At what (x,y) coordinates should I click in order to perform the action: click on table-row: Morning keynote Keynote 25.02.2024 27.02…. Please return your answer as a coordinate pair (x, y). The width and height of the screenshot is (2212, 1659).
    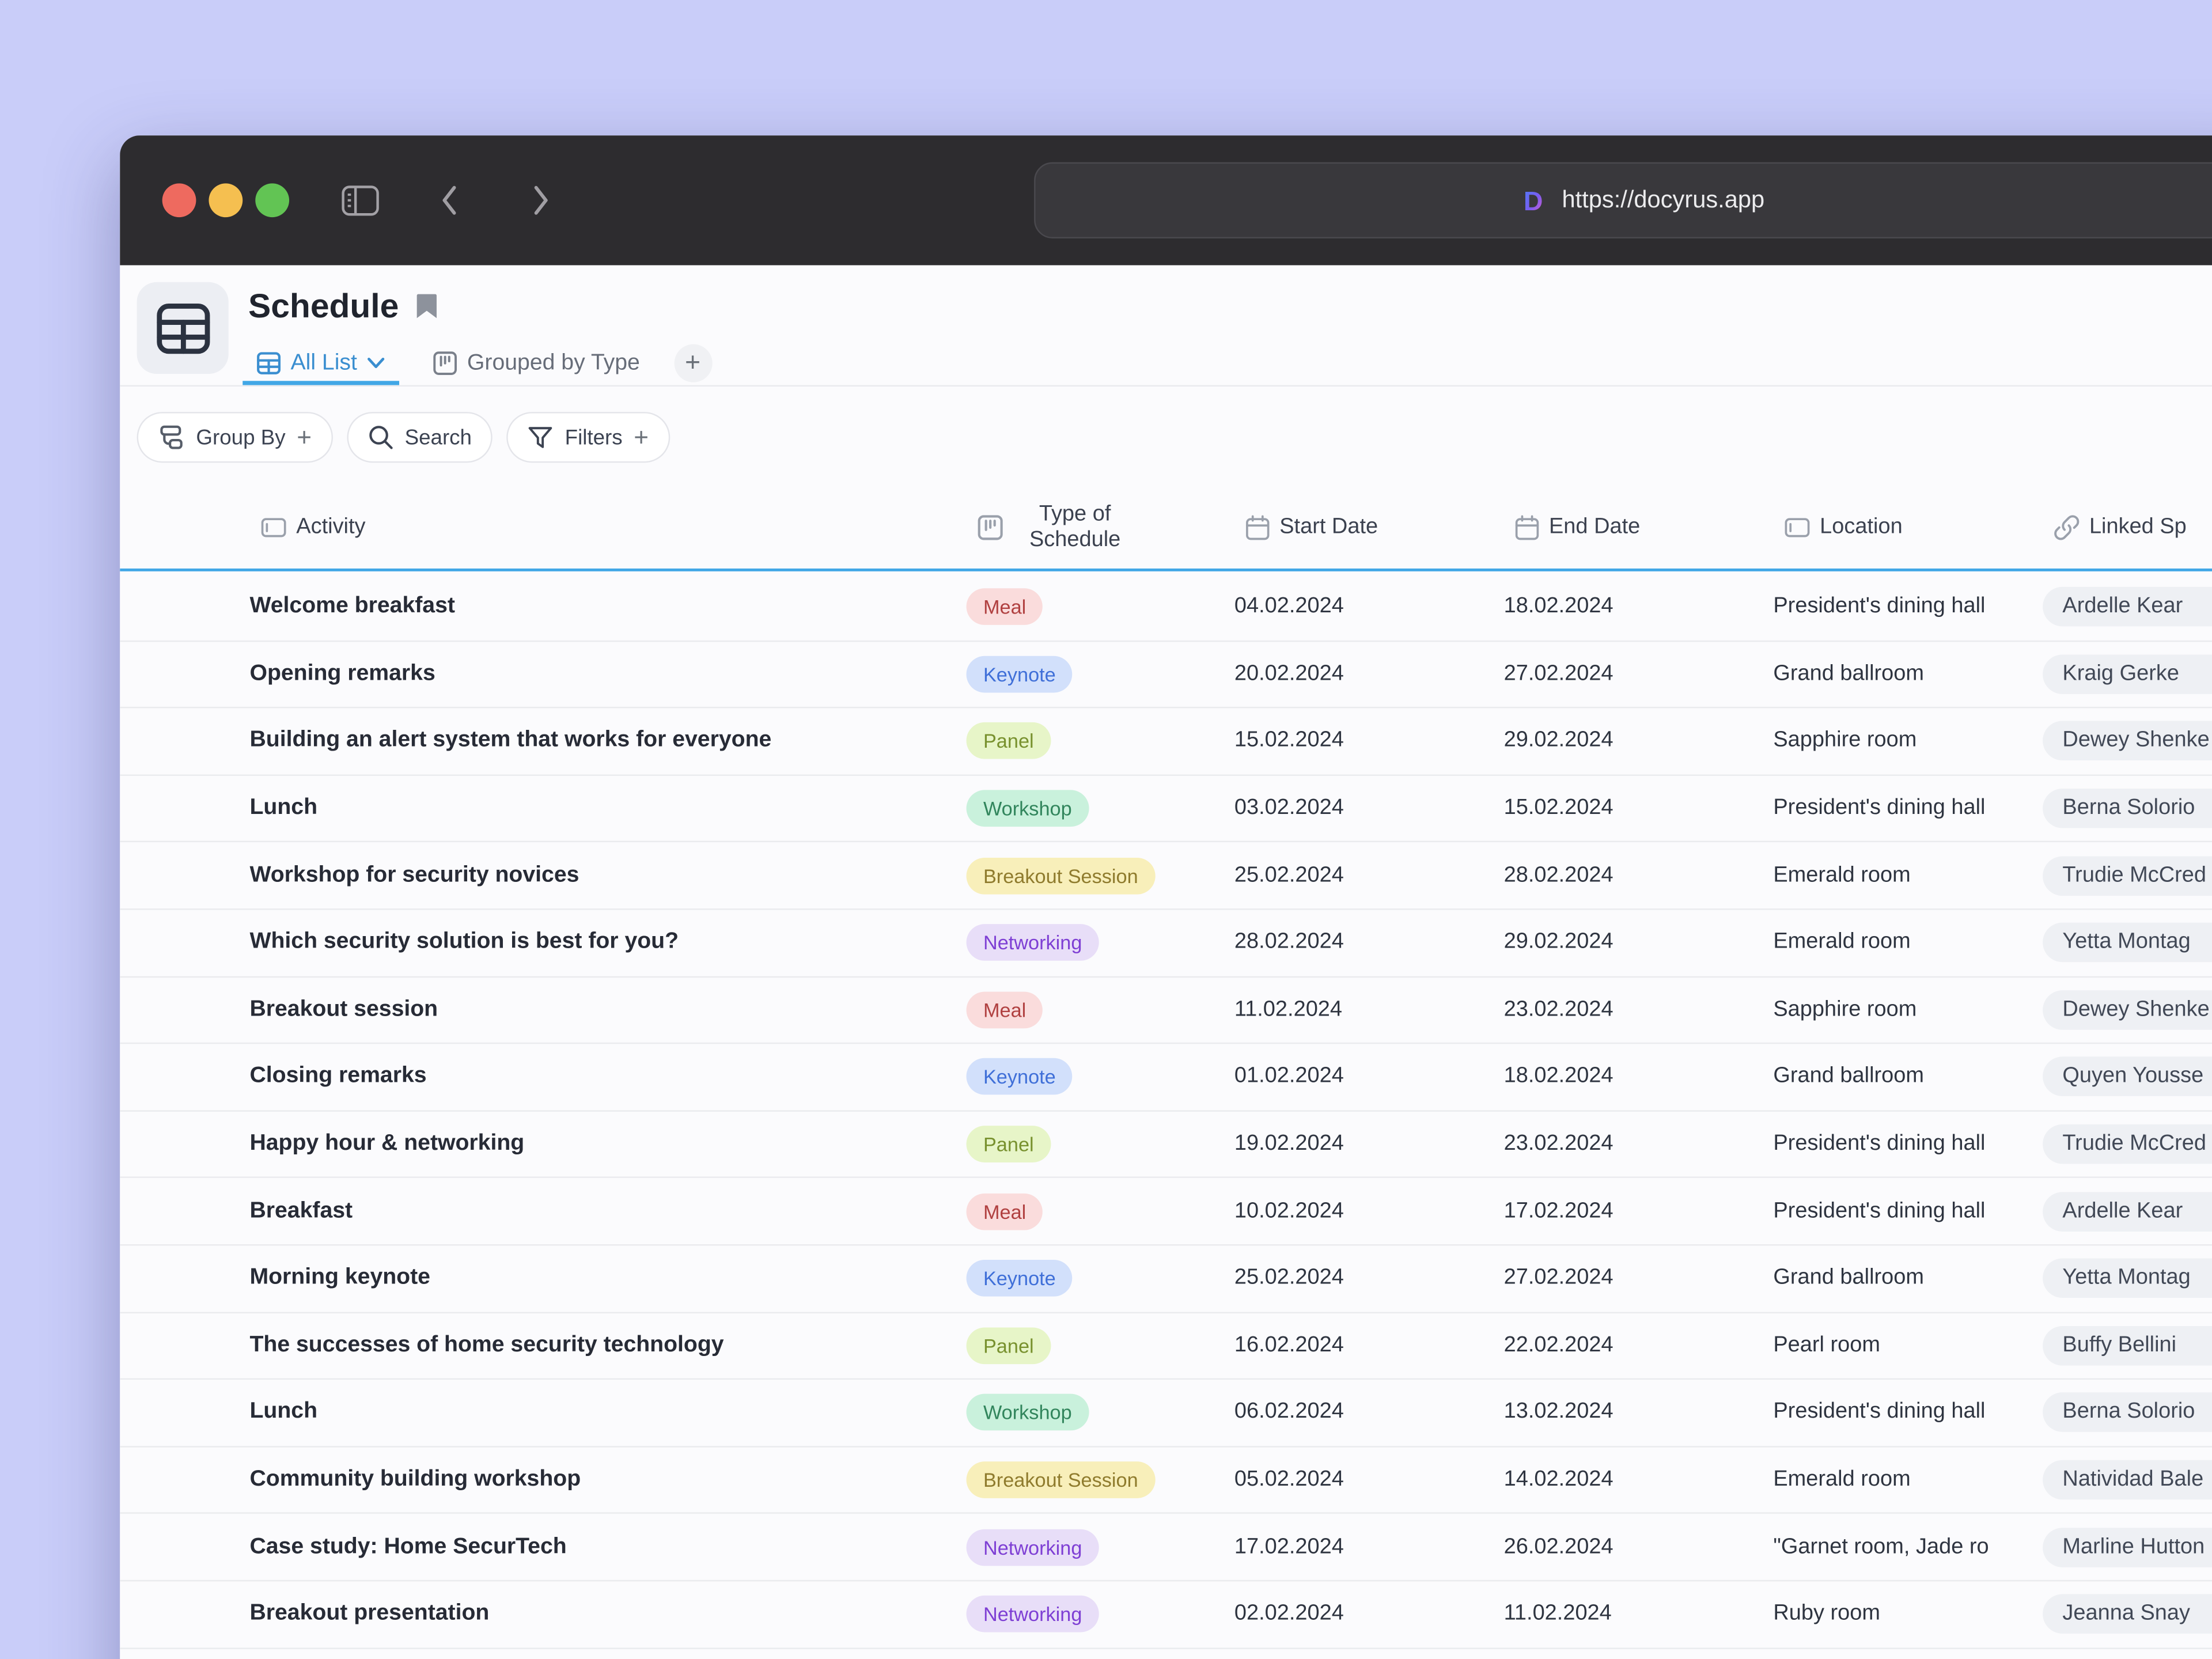
    Looking at the image, I should click on (1166, 1279).